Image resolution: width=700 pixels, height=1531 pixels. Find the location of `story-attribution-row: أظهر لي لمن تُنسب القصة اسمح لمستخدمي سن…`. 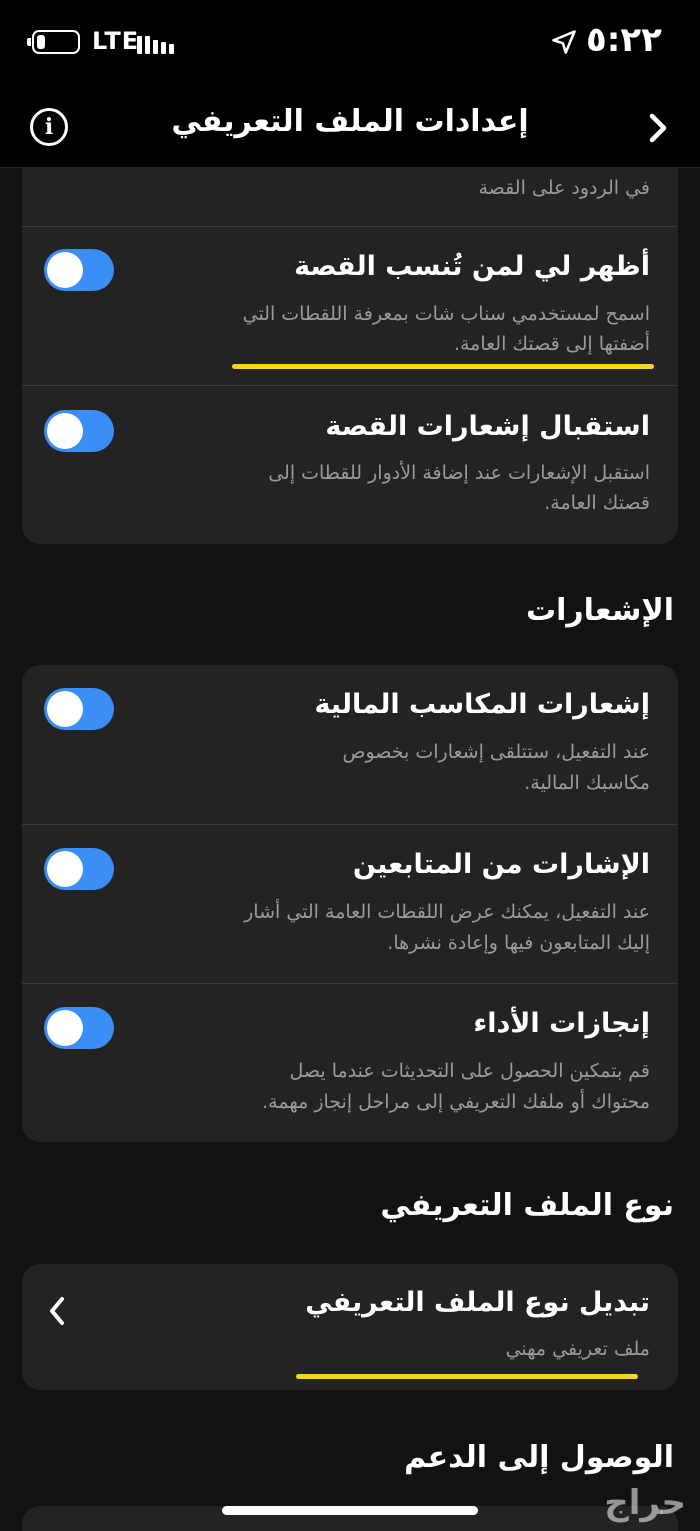

story-attribution-row: أظهر لي لمن تُنسب القصة اسمح لمستخدمي سن… is located at coordinates (350, 306).